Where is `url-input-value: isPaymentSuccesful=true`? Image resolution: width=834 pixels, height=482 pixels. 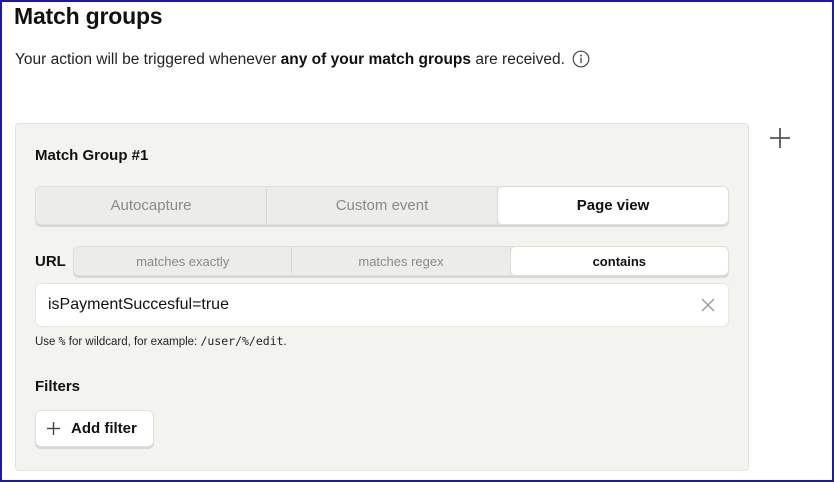 url-input-value: isPaymentSuccesful=true is located at coordinates (138, 304).